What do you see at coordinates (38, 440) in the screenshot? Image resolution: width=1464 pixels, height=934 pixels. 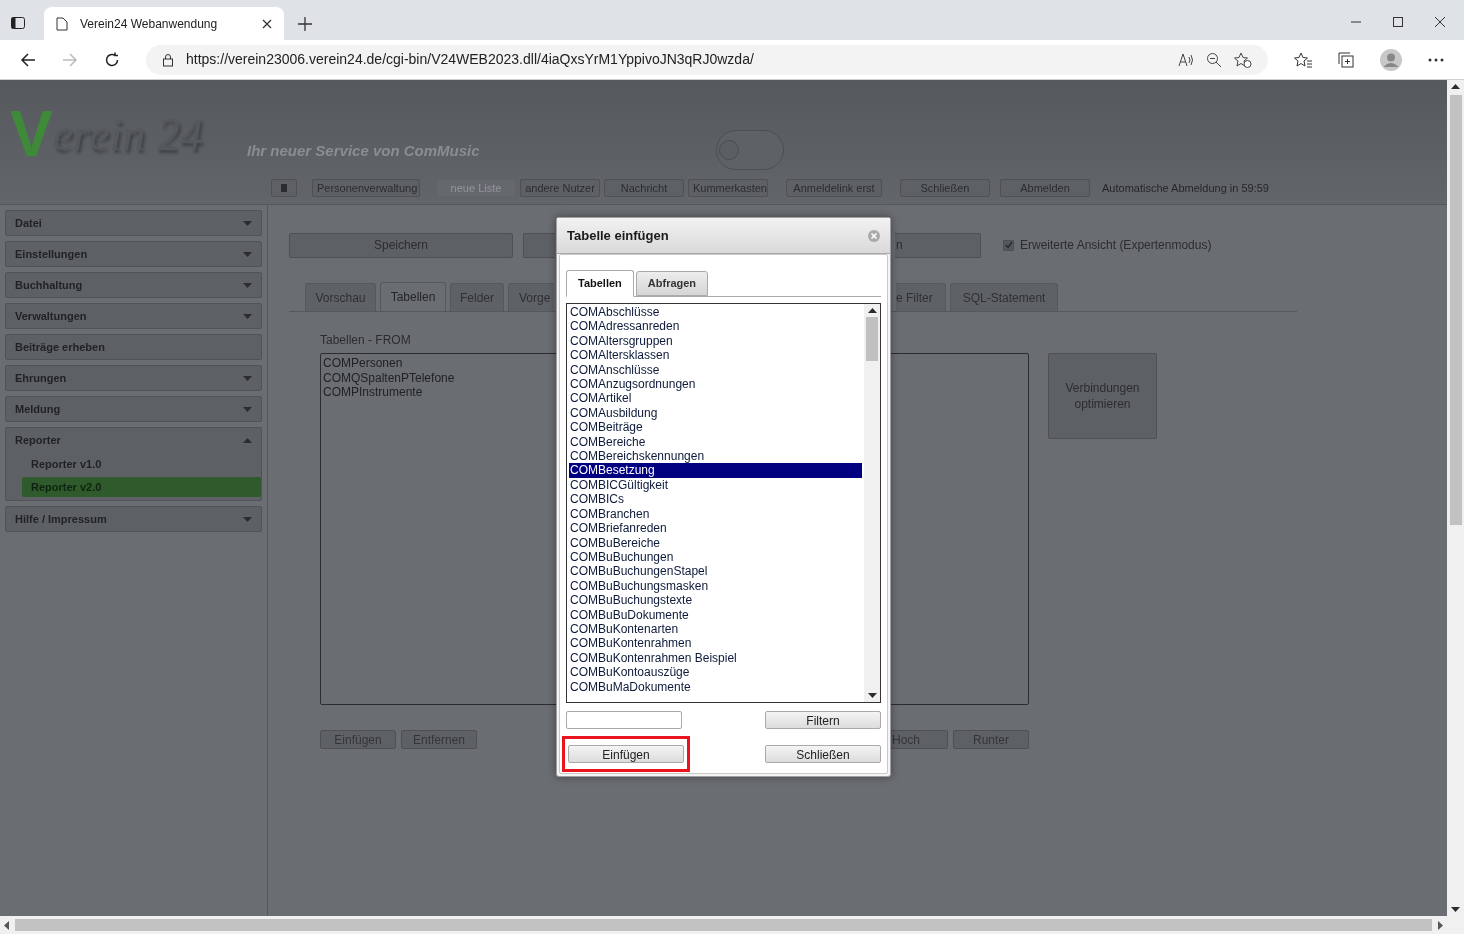 I see `menu-label: Reporter` at bounding box center [38, 440].